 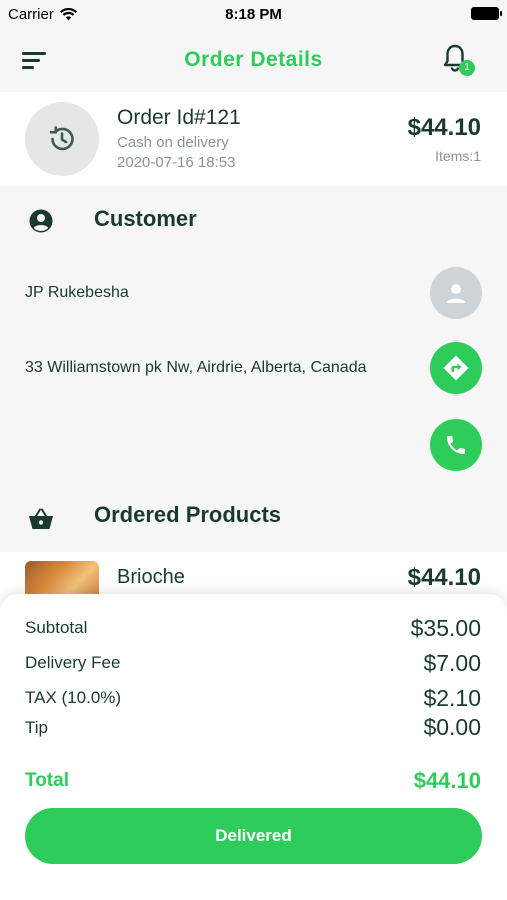 What do you see at coordinates (73, 697) in the screenshot?
I see `tax-label: TAX (10.0%)` at bounding box center [73, 697].